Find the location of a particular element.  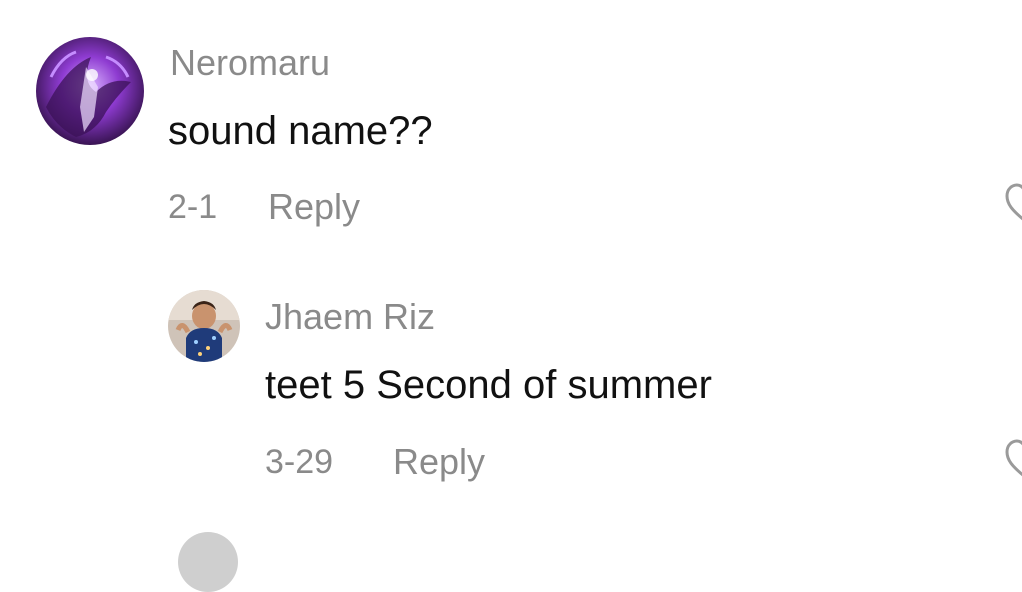

comment-date: 3-29 is located at coordinates (299, 462).